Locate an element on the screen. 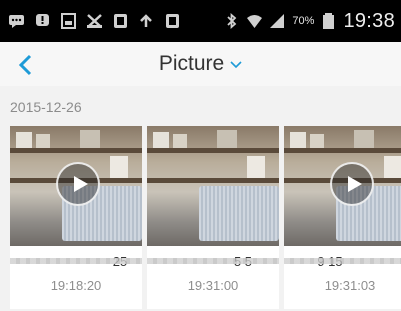 This screenshot has width=401, height=311. camera-device is located at coordinates (239, 213).